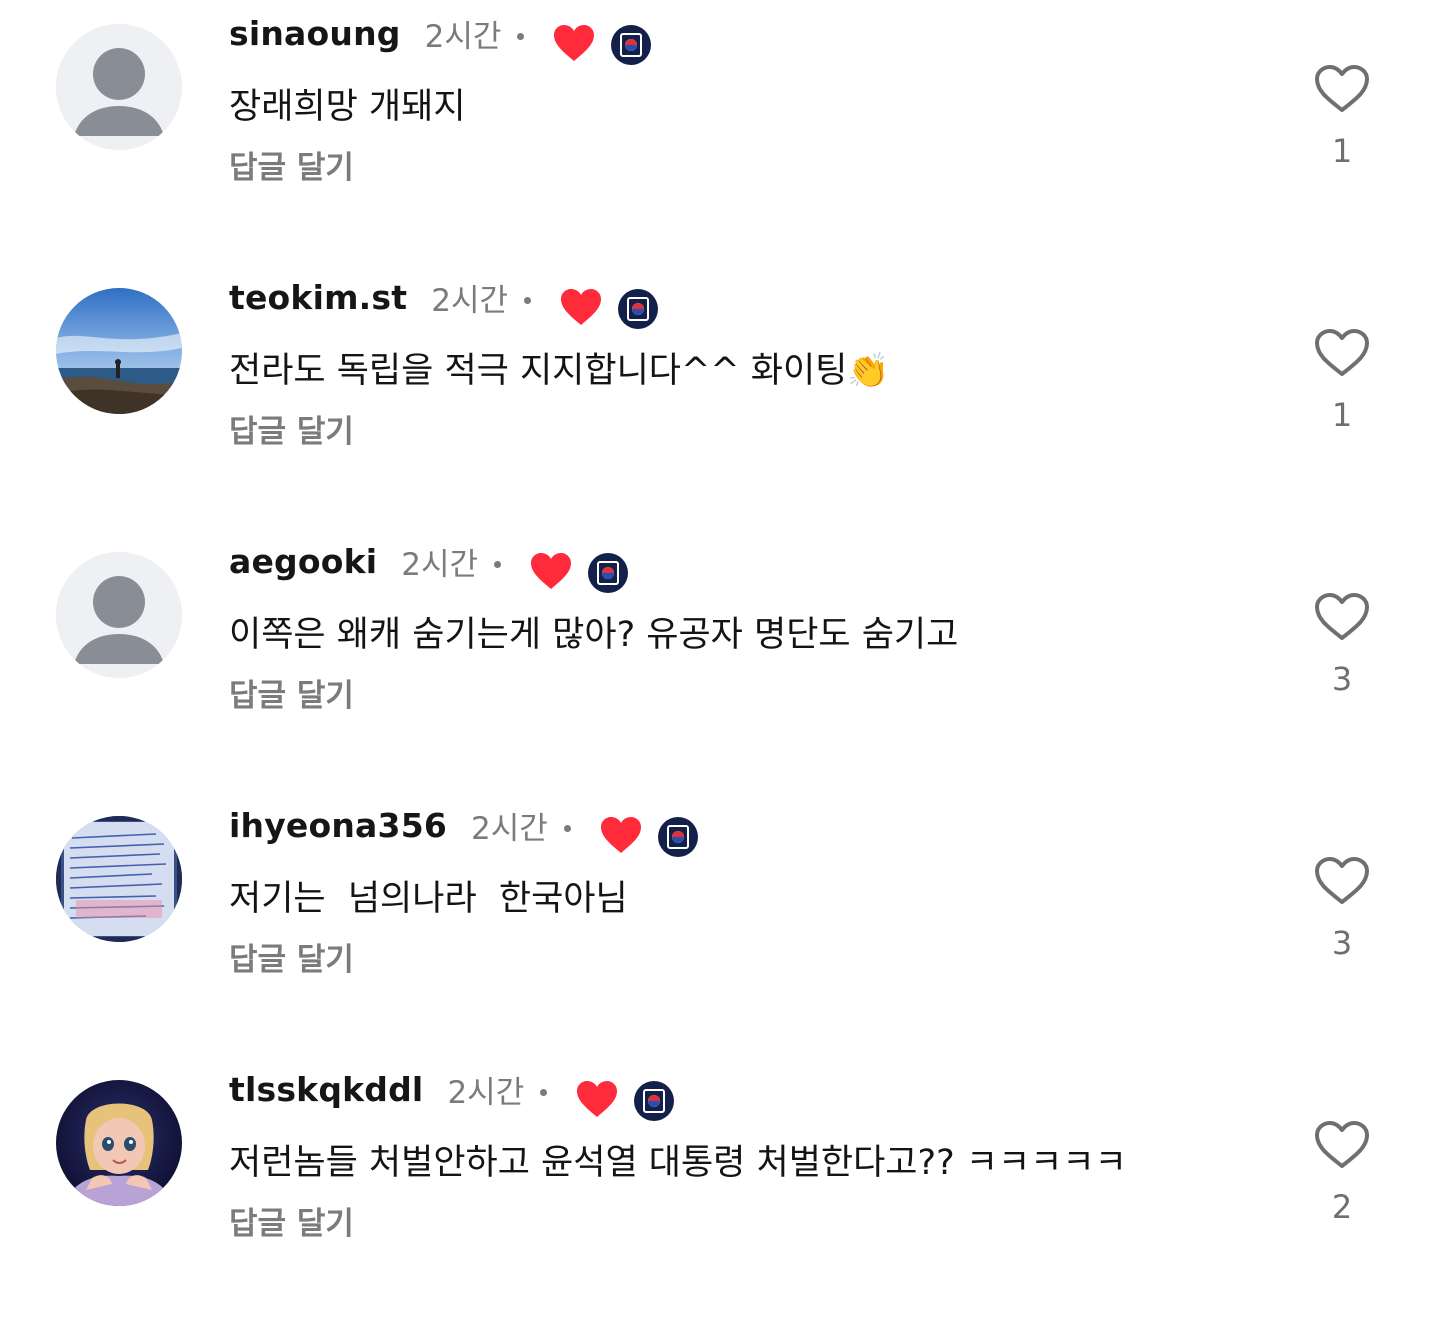 The width and height of the screenshot is (1440, 1320). Describe the element at coordinates (594, 635) in the screenshot. I see `comment-text: 이쪽은 왜캐 숨기는게 많아? 유공자 명단도 숨기고` at that location.